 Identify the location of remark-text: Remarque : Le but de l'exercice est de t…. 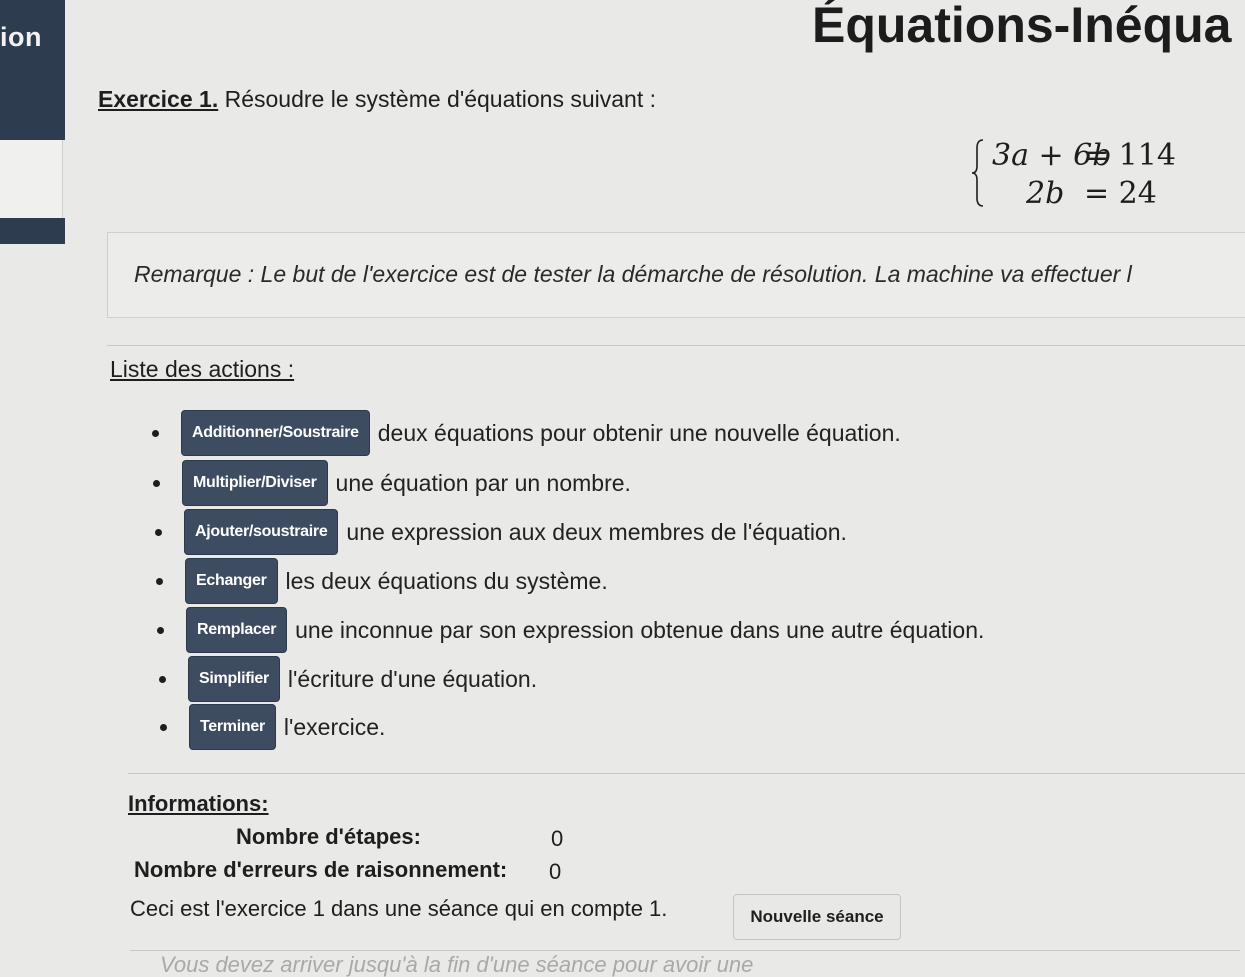
(633, 274).